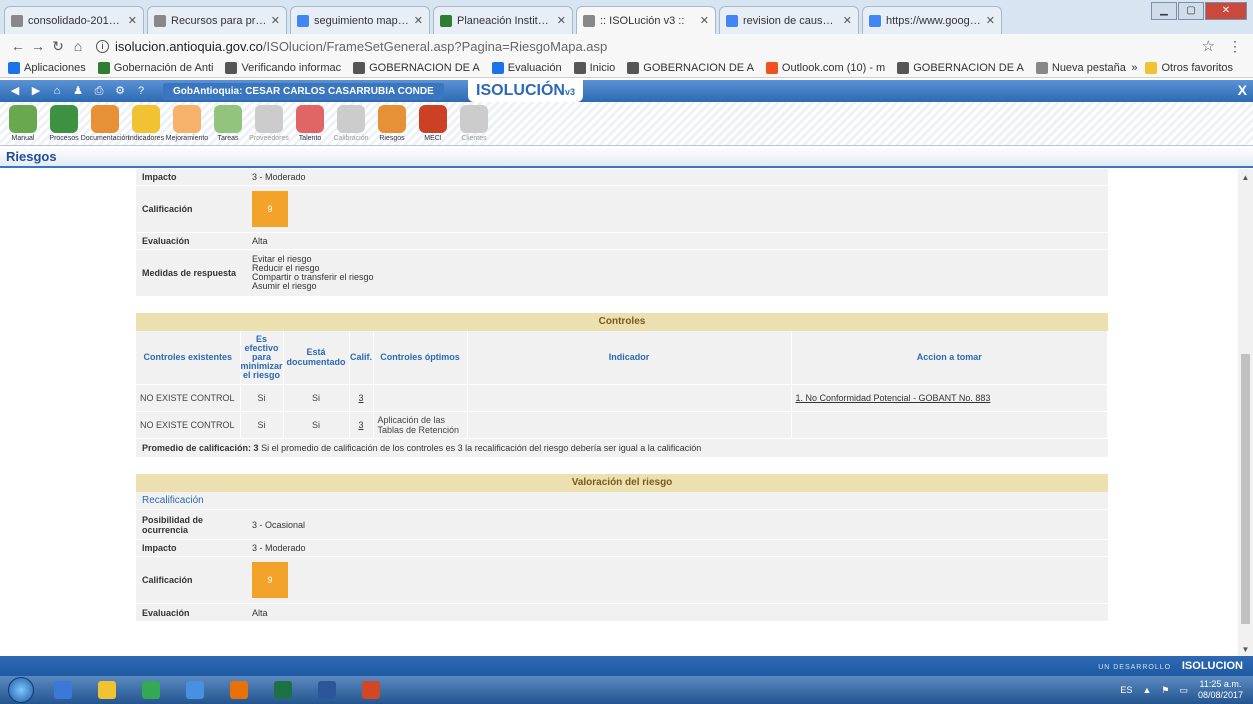  What do you see at coordinates (107, 690) in the screenshot?
I see `explorer-icon` at bounding box center [107, 690].